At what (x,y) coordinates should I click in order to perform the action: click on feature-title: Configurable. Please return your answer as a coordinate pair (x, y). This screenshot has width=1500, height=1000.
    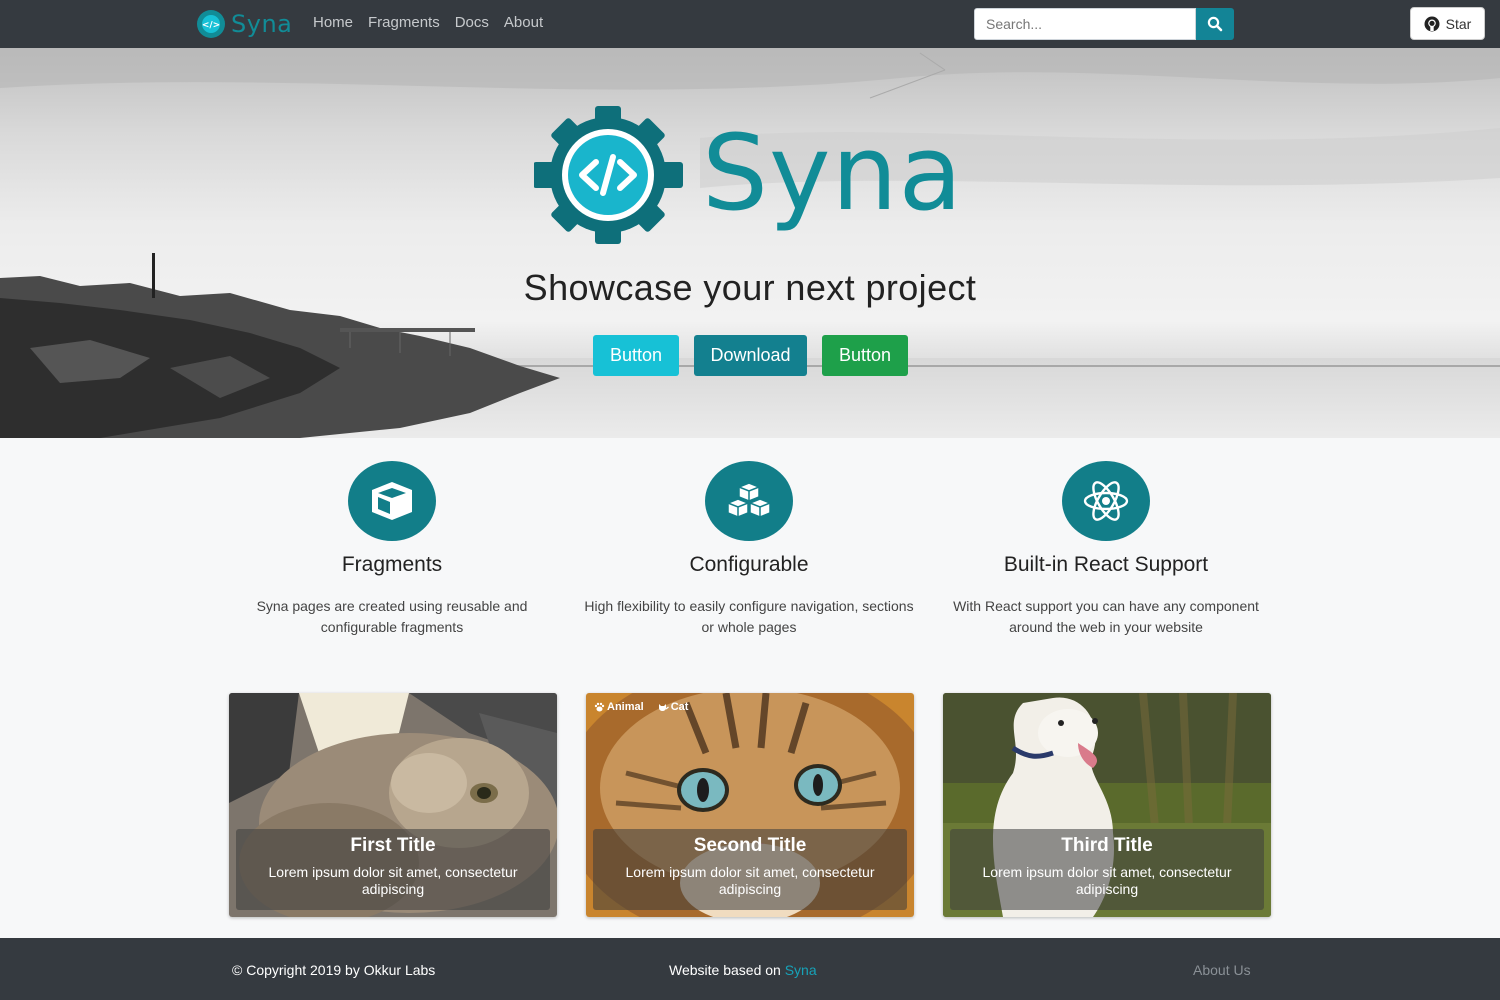
    Looking at the image, I should click on (749, 564).